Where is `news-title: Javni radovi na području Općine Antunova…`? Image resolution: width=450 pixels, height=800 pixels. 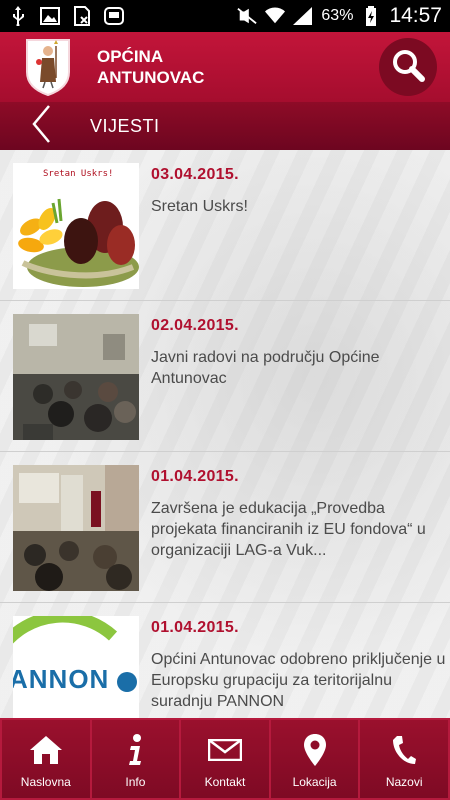
news-title: Javni radovi na području Općine Antunova… is located at coordinates (265, 368).